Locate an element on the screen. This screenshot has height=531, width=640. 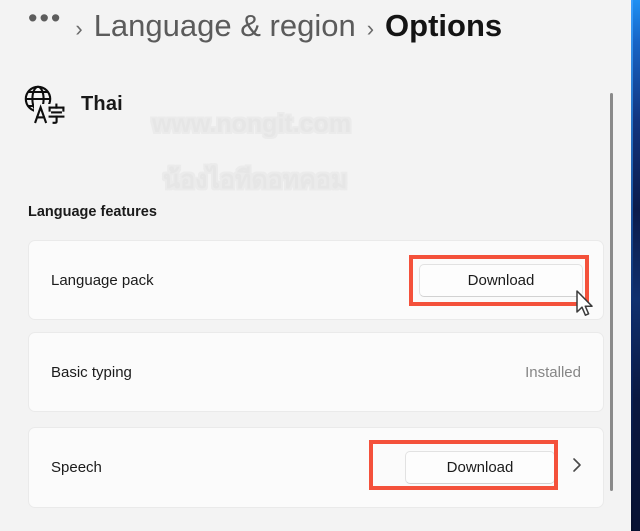
breadcrumb-link-language-region: Language & region is located at coordinates (225, 25).